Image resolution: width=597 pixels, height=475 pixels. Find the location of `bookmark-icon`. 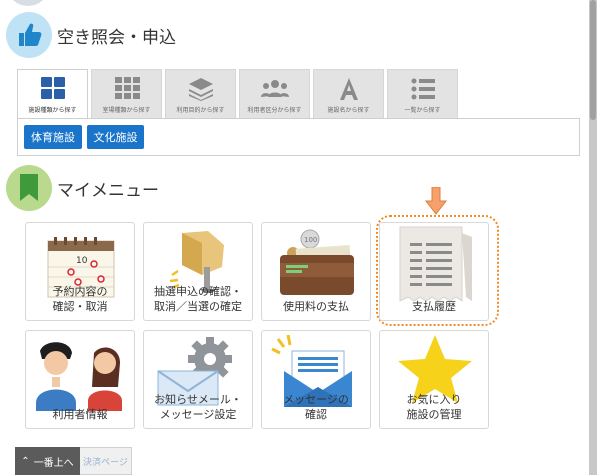

bookmark-icon is located at coordinates (29, 188).